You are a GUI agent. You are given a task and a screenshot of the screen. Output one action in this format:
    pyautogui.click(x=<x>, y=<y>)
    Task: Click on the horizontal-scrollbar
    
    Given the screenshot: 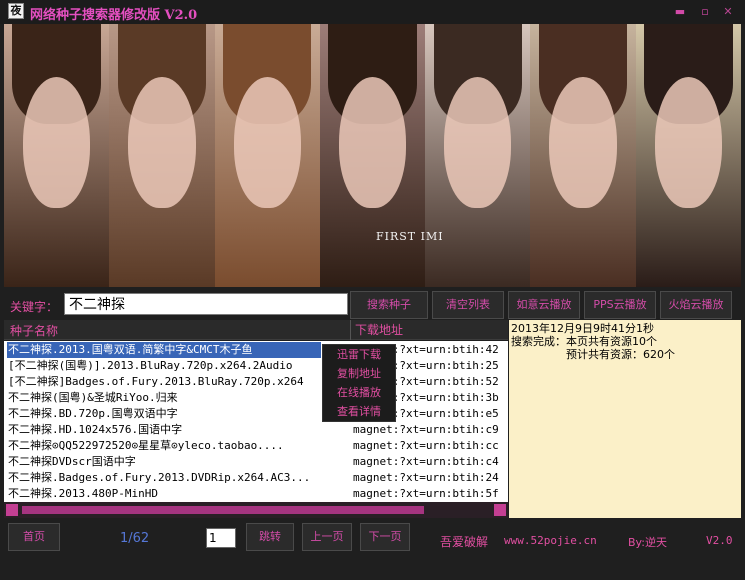 What is the action you would take?
    pyautogui.click(x=256, y=510)
    